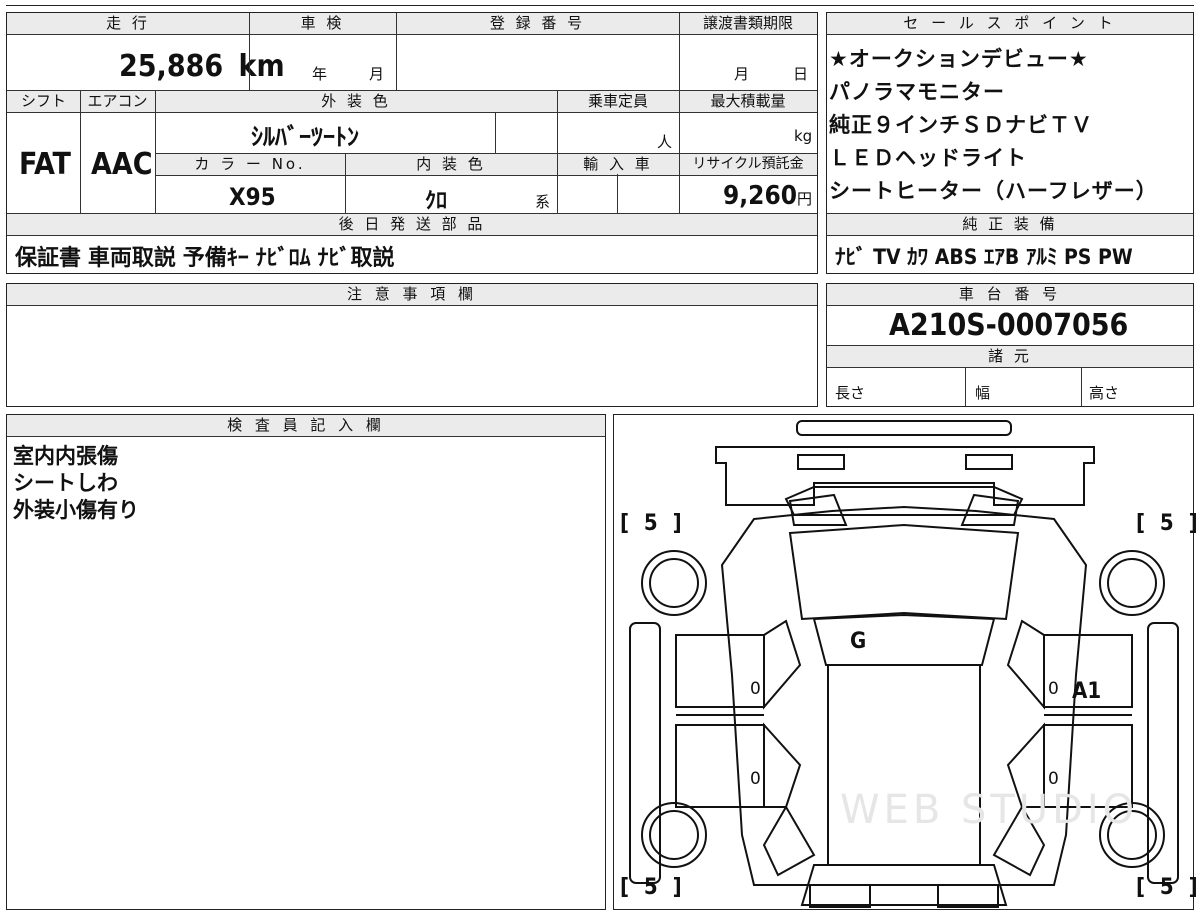 The width and height of the screenshot is (1200, 910). I want to click on colorno-header: カ ラ ー No., so click(250, 164).